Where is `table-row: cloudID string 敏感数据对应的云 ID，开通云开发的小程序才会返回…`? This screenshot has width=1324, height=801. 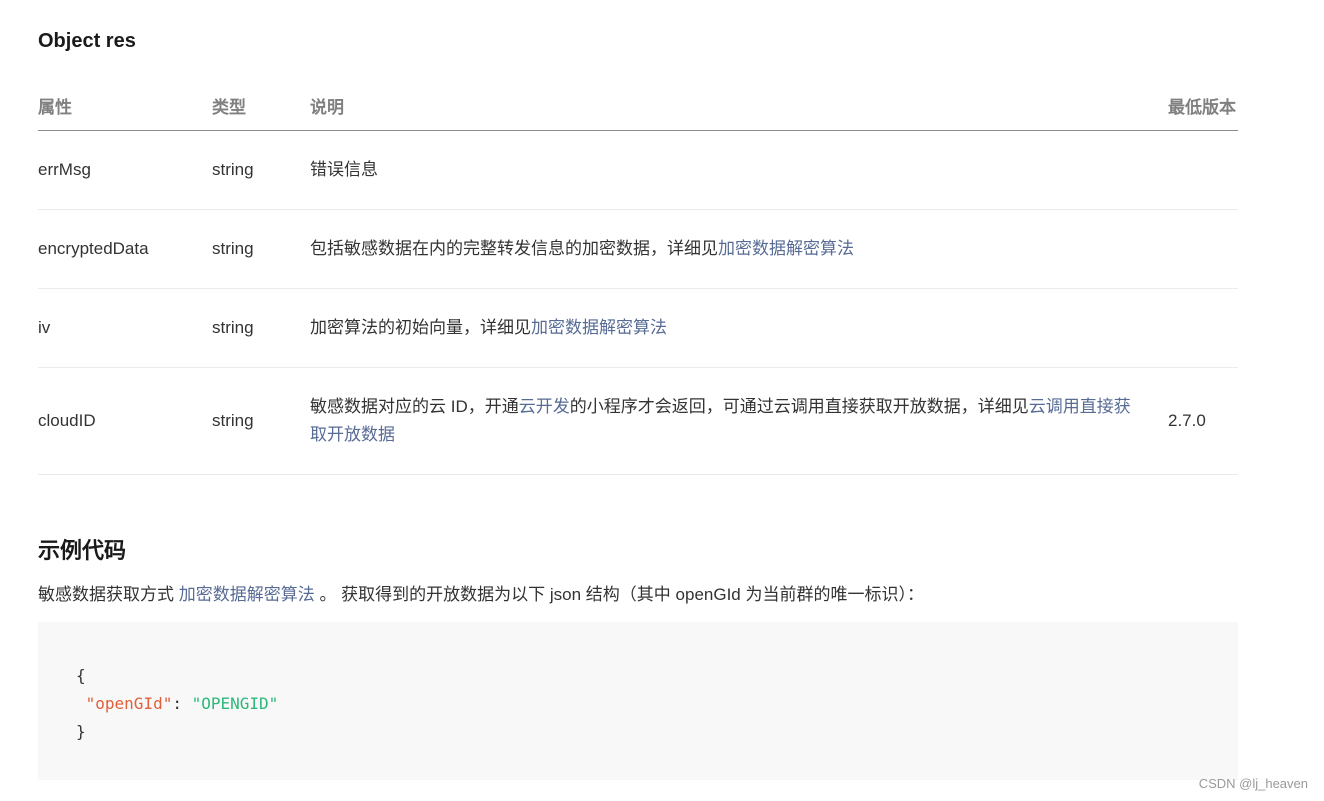 table-row: cloudID string 敏感数据对应的云 ID，开通云开发的小程序才会返回… is located at coordinates (638, 421).